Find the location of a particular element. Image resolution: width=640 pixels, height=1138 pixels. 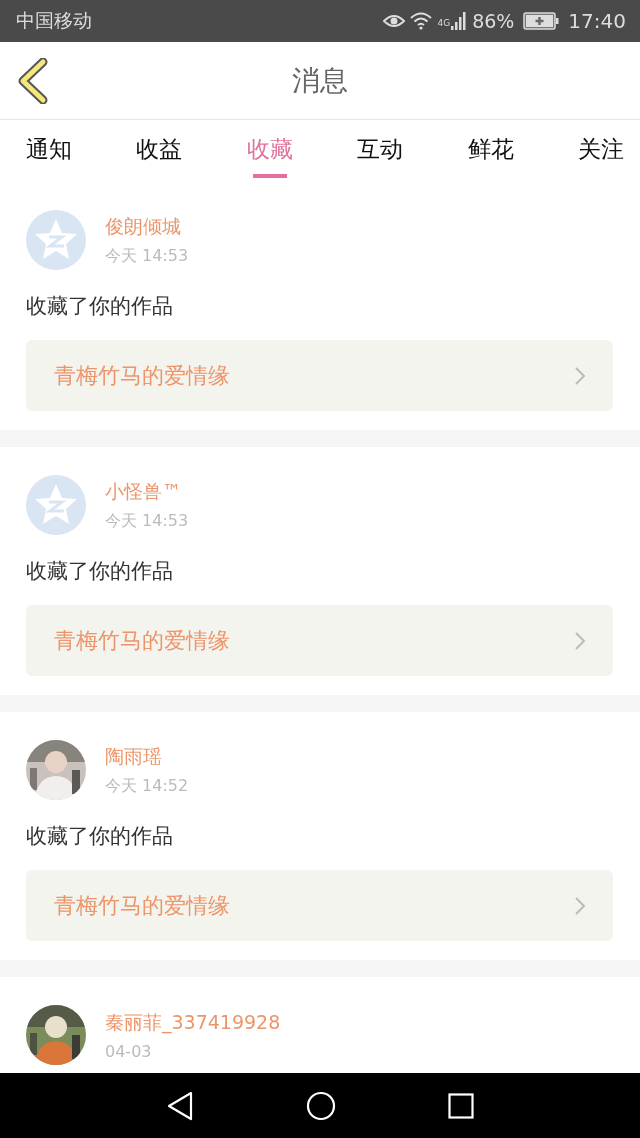

tab: 互动 is located at coordinates (380, 151).